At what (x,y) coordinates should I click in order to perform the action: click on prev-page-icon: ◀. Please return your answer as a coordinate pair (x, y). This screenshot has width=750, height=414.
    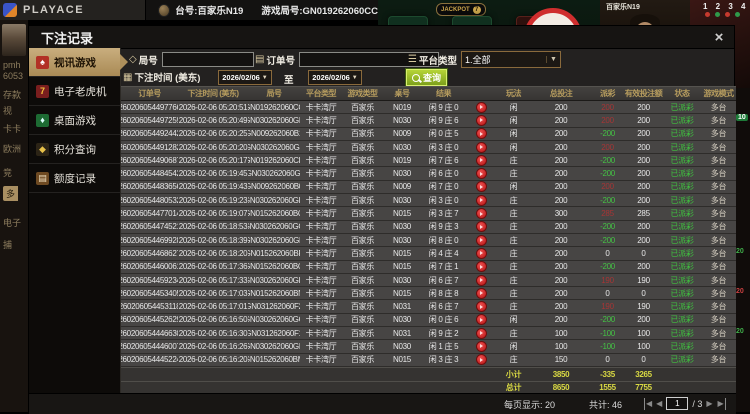
    Looking at the image, I should click on (659, 404).